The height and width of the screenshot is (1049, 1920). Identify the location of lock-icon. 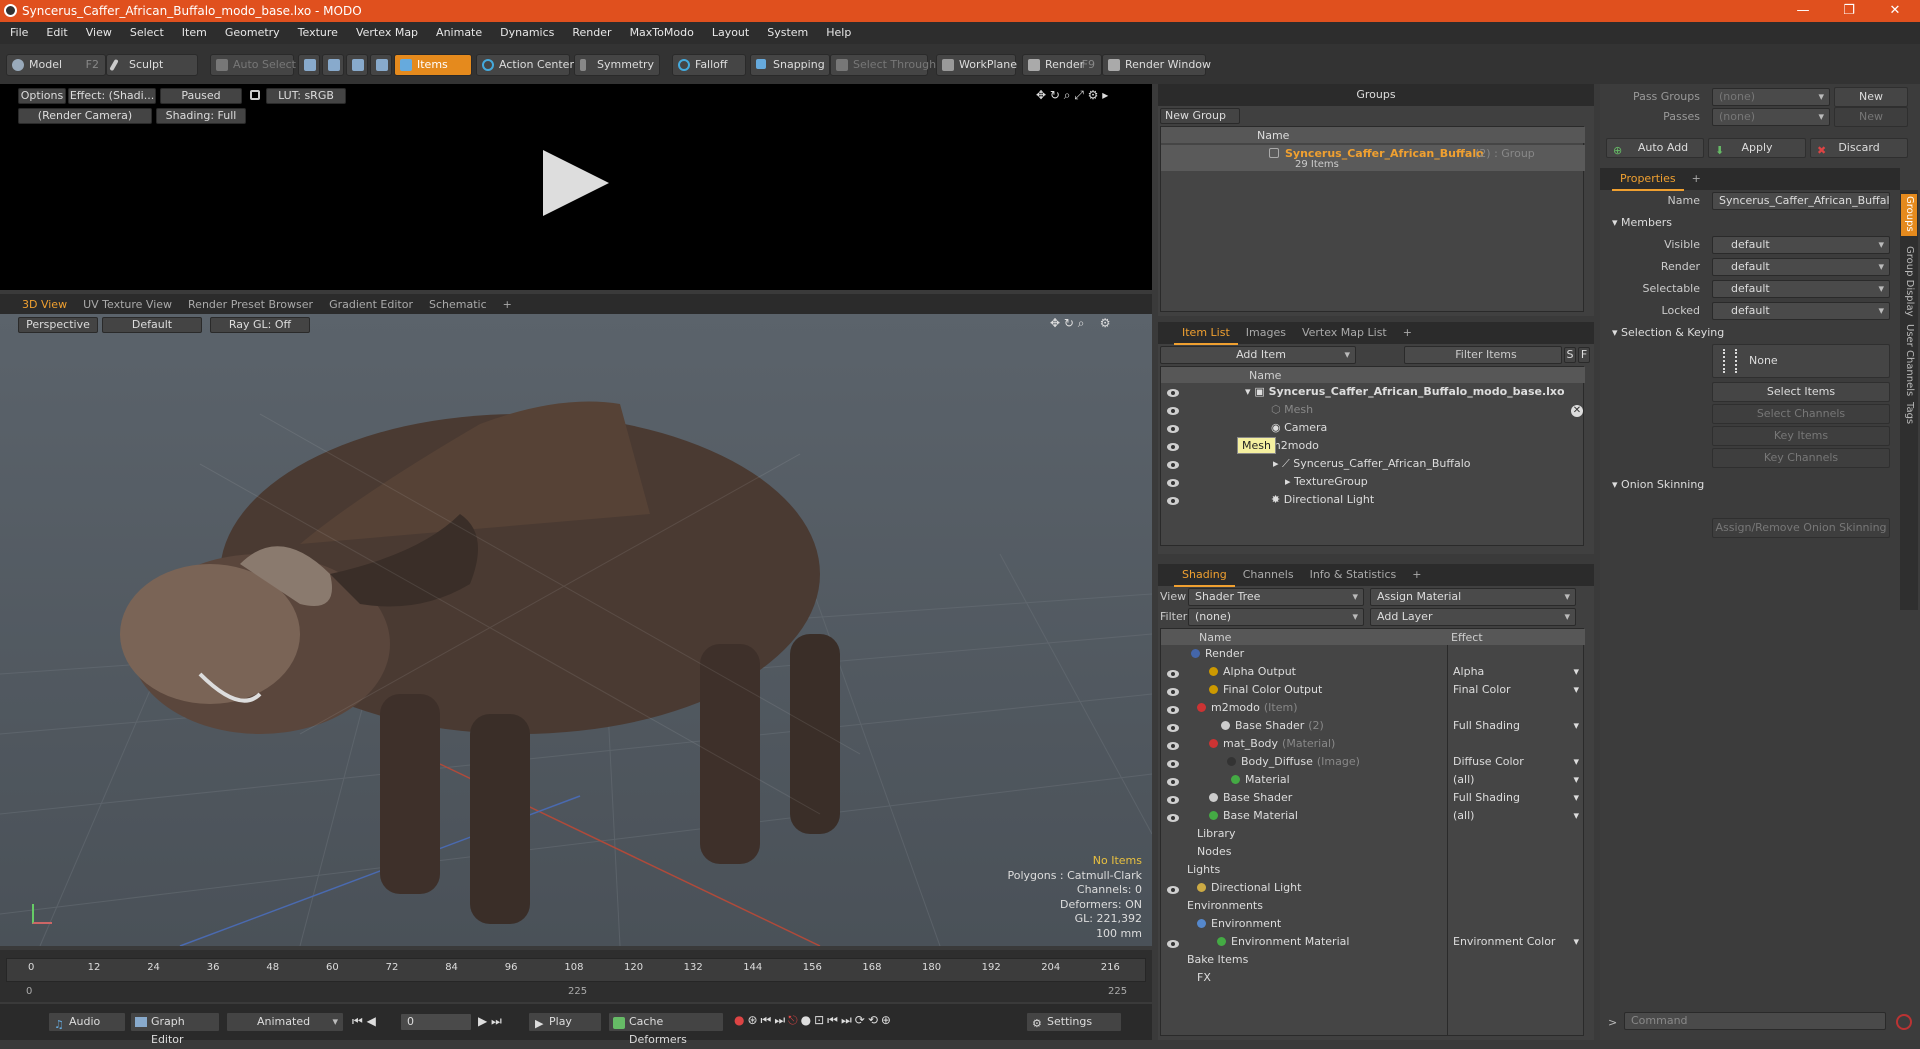
(255, 95).